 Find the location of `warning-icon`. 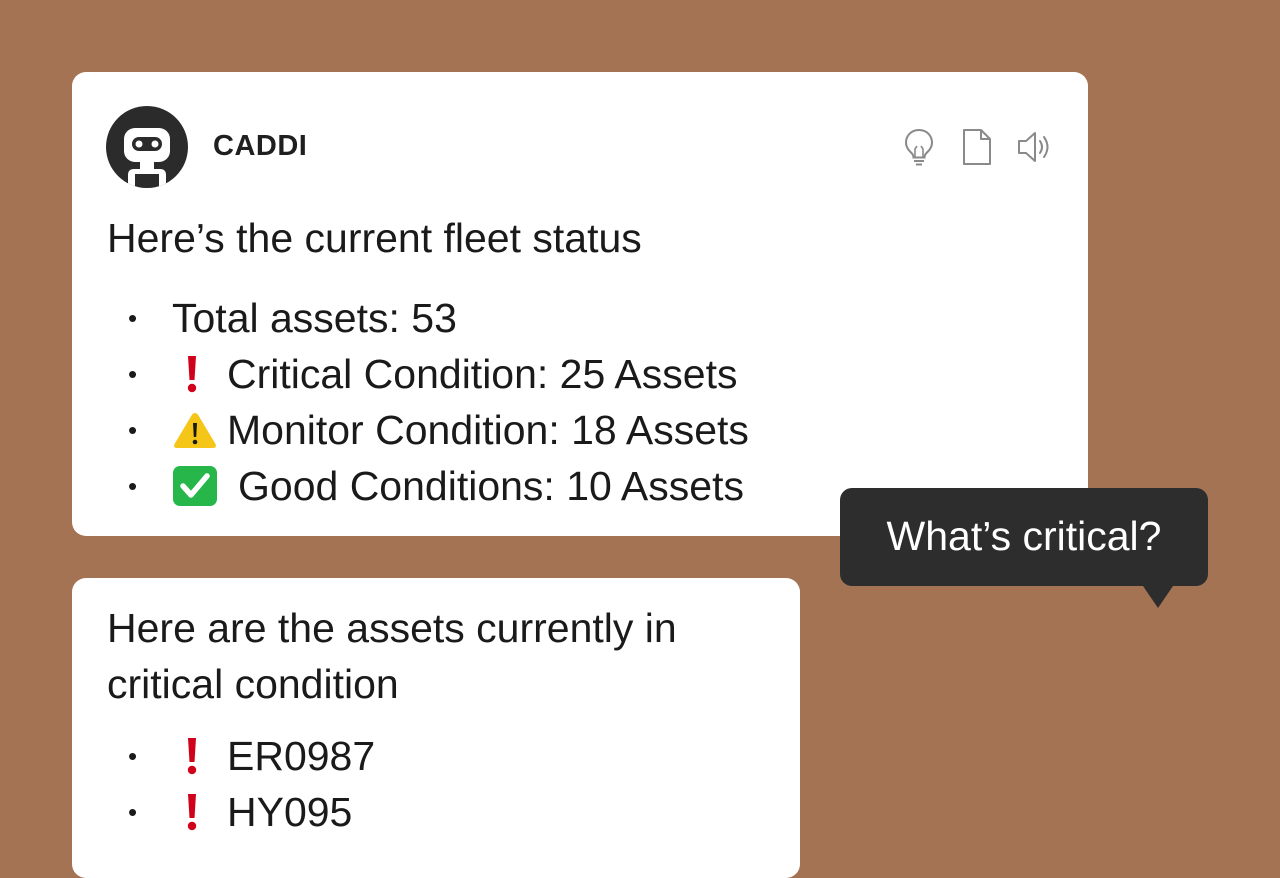

warning-icon is located at coordinates (199, 430).